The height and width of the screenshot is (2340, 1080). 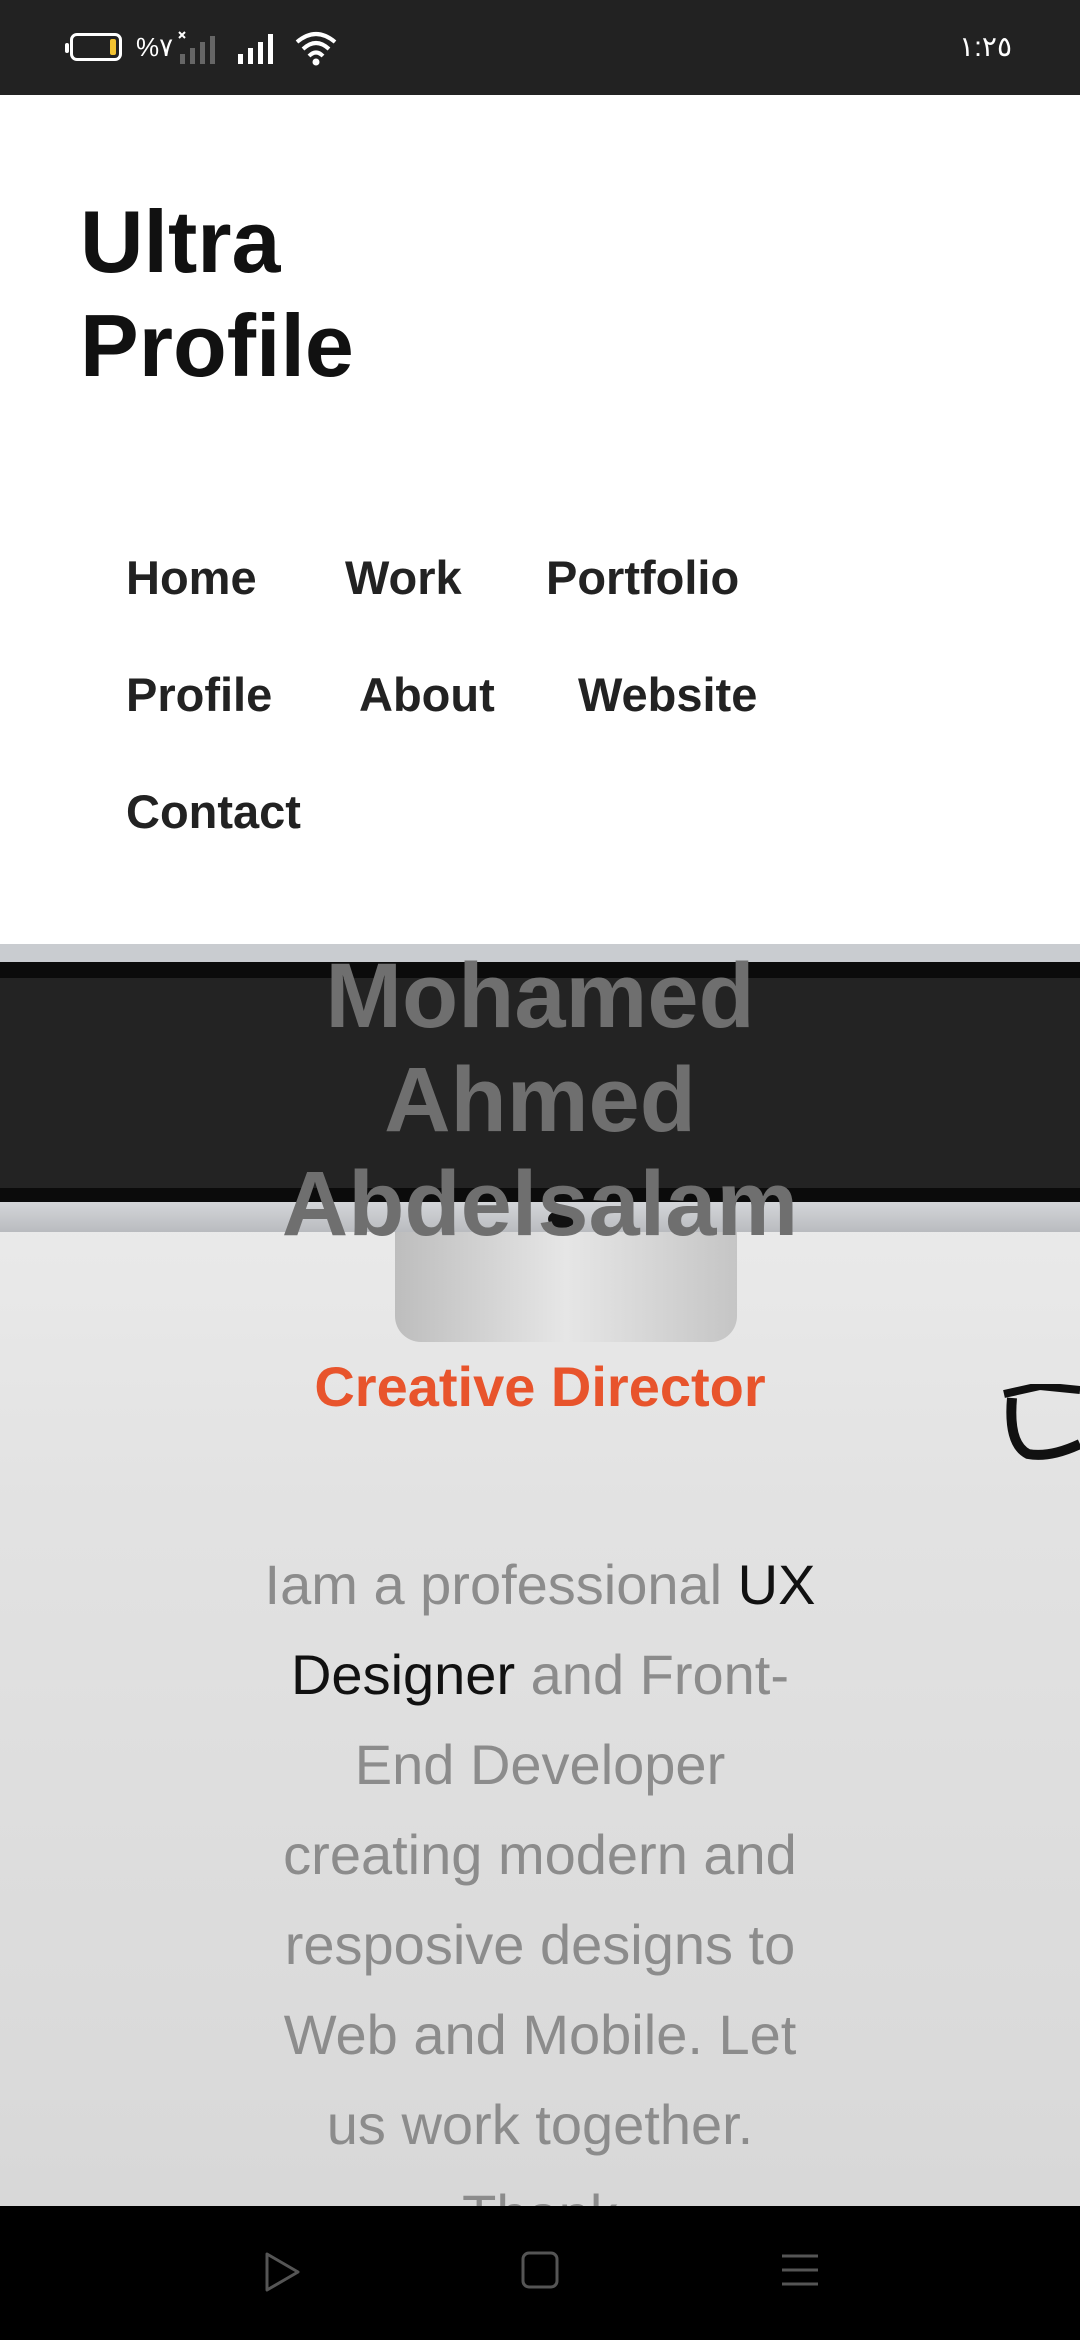 What do you see at coordinates (199, 694) in the screenshot?
I see `nav-profile: Profile` at bounding box center [199, 694].